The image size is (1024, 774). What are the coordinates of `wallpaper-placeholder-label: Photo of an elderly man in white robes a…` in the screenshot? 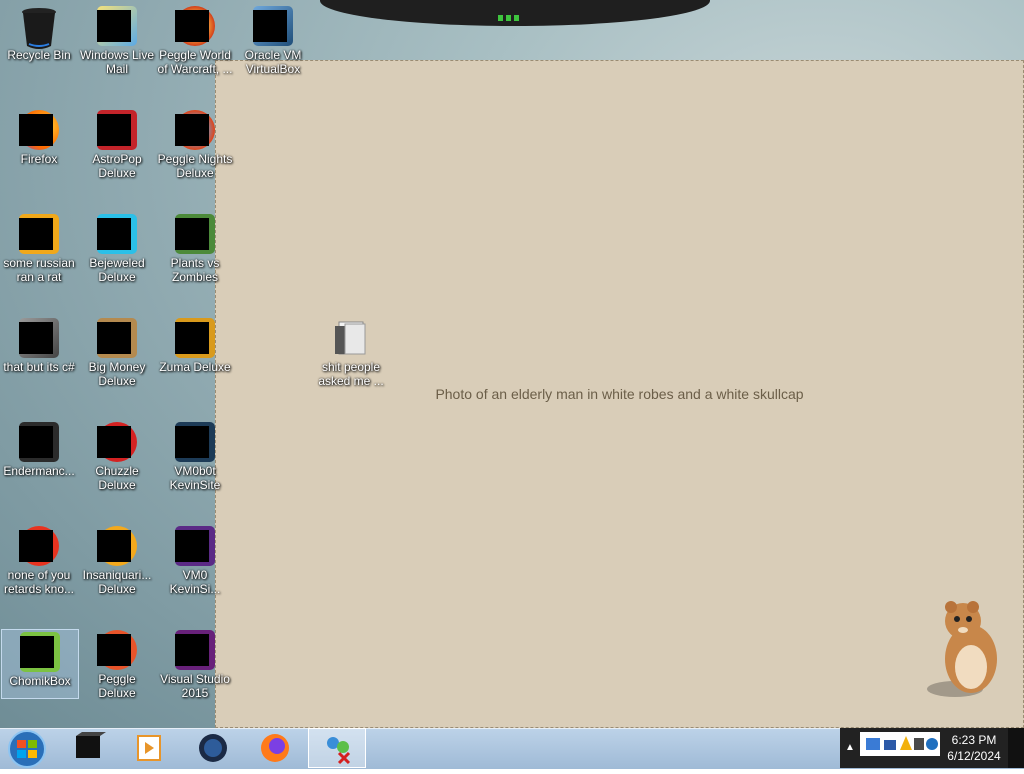 It's located at (619, 394).